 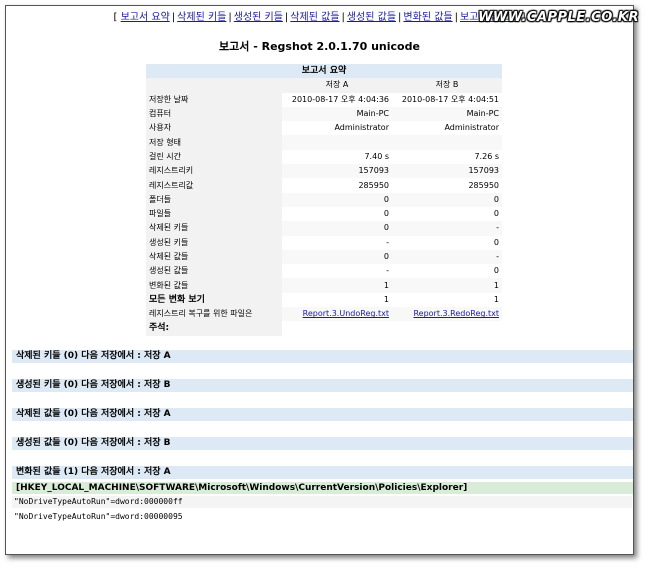 I want to click on summary-heading: 보고서 요약, so click(x=324, y=71).